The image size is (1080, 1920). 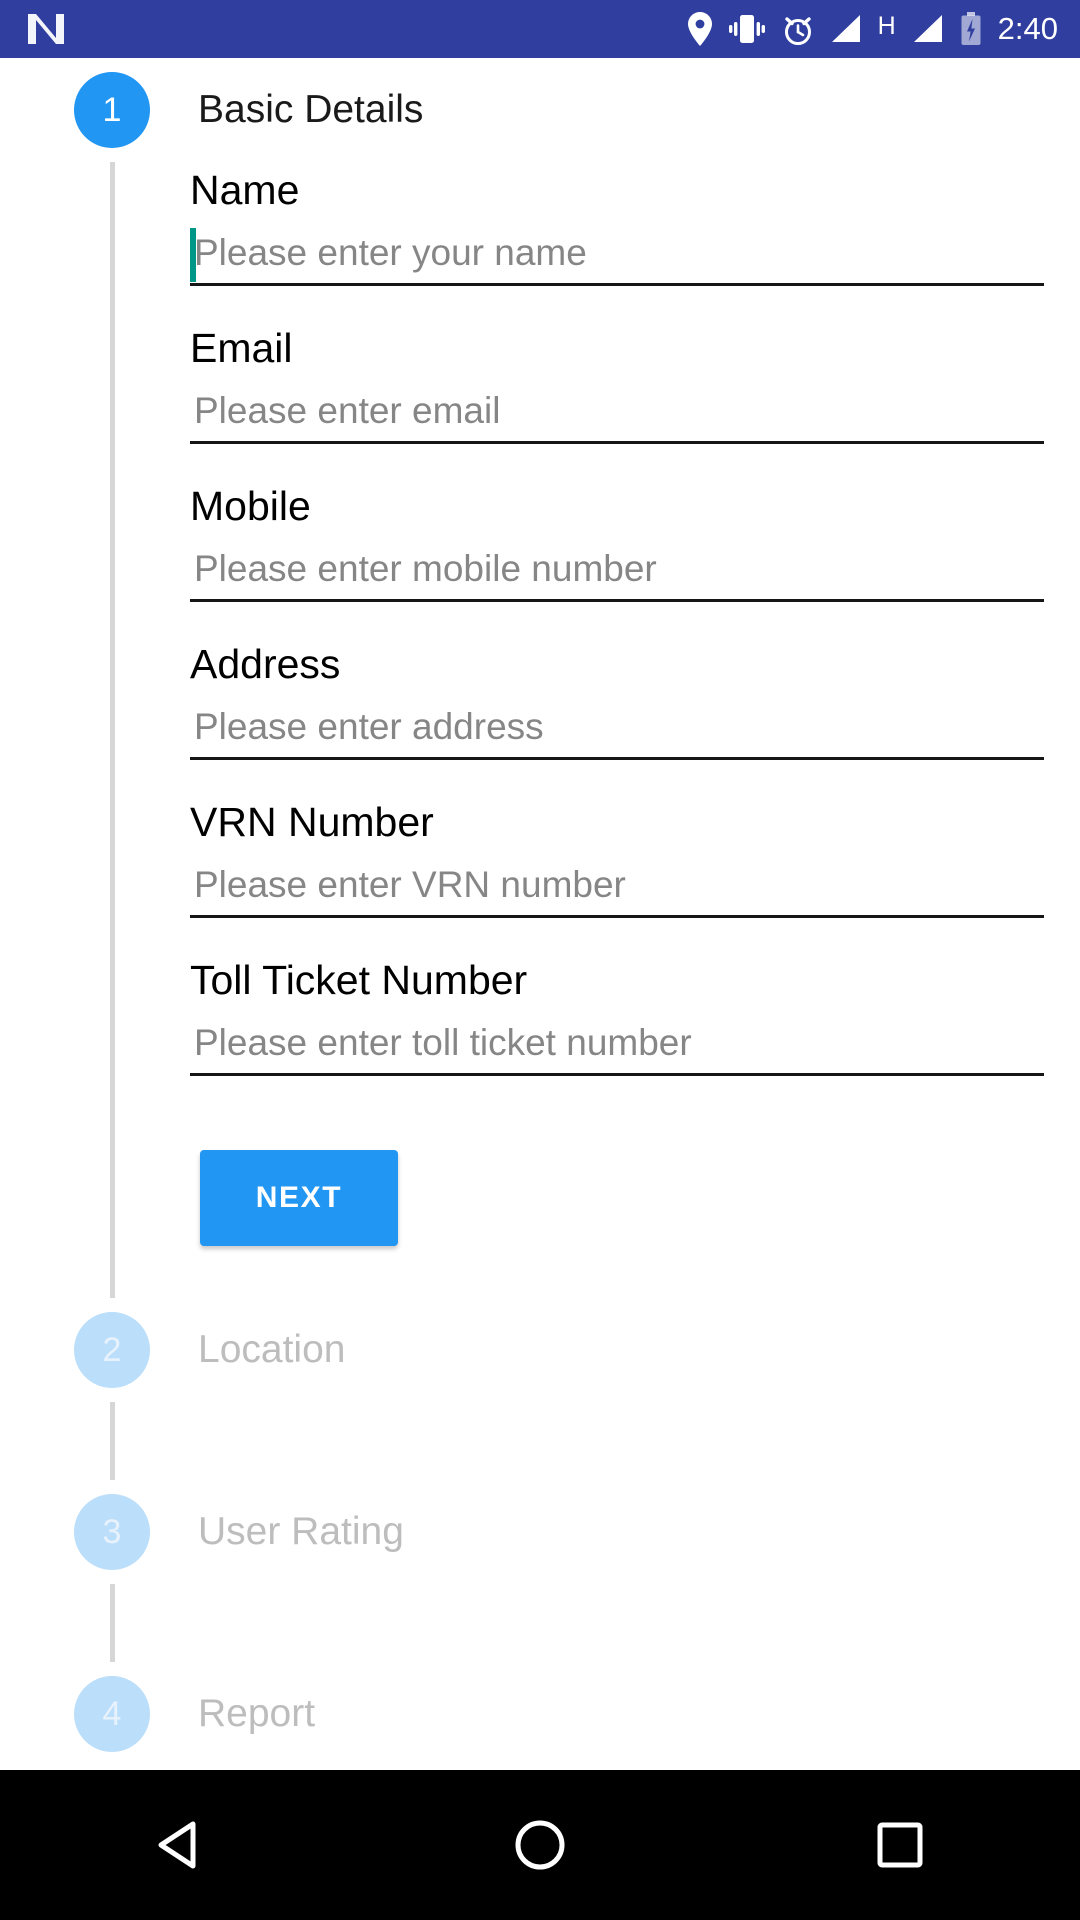 I want to click on name-input, so click(x=617, y=253).